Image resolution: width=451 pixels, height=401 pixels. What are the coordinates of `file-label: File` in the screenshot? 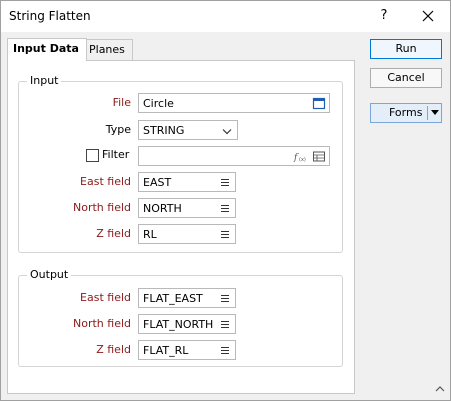 It's located at (121, 102).